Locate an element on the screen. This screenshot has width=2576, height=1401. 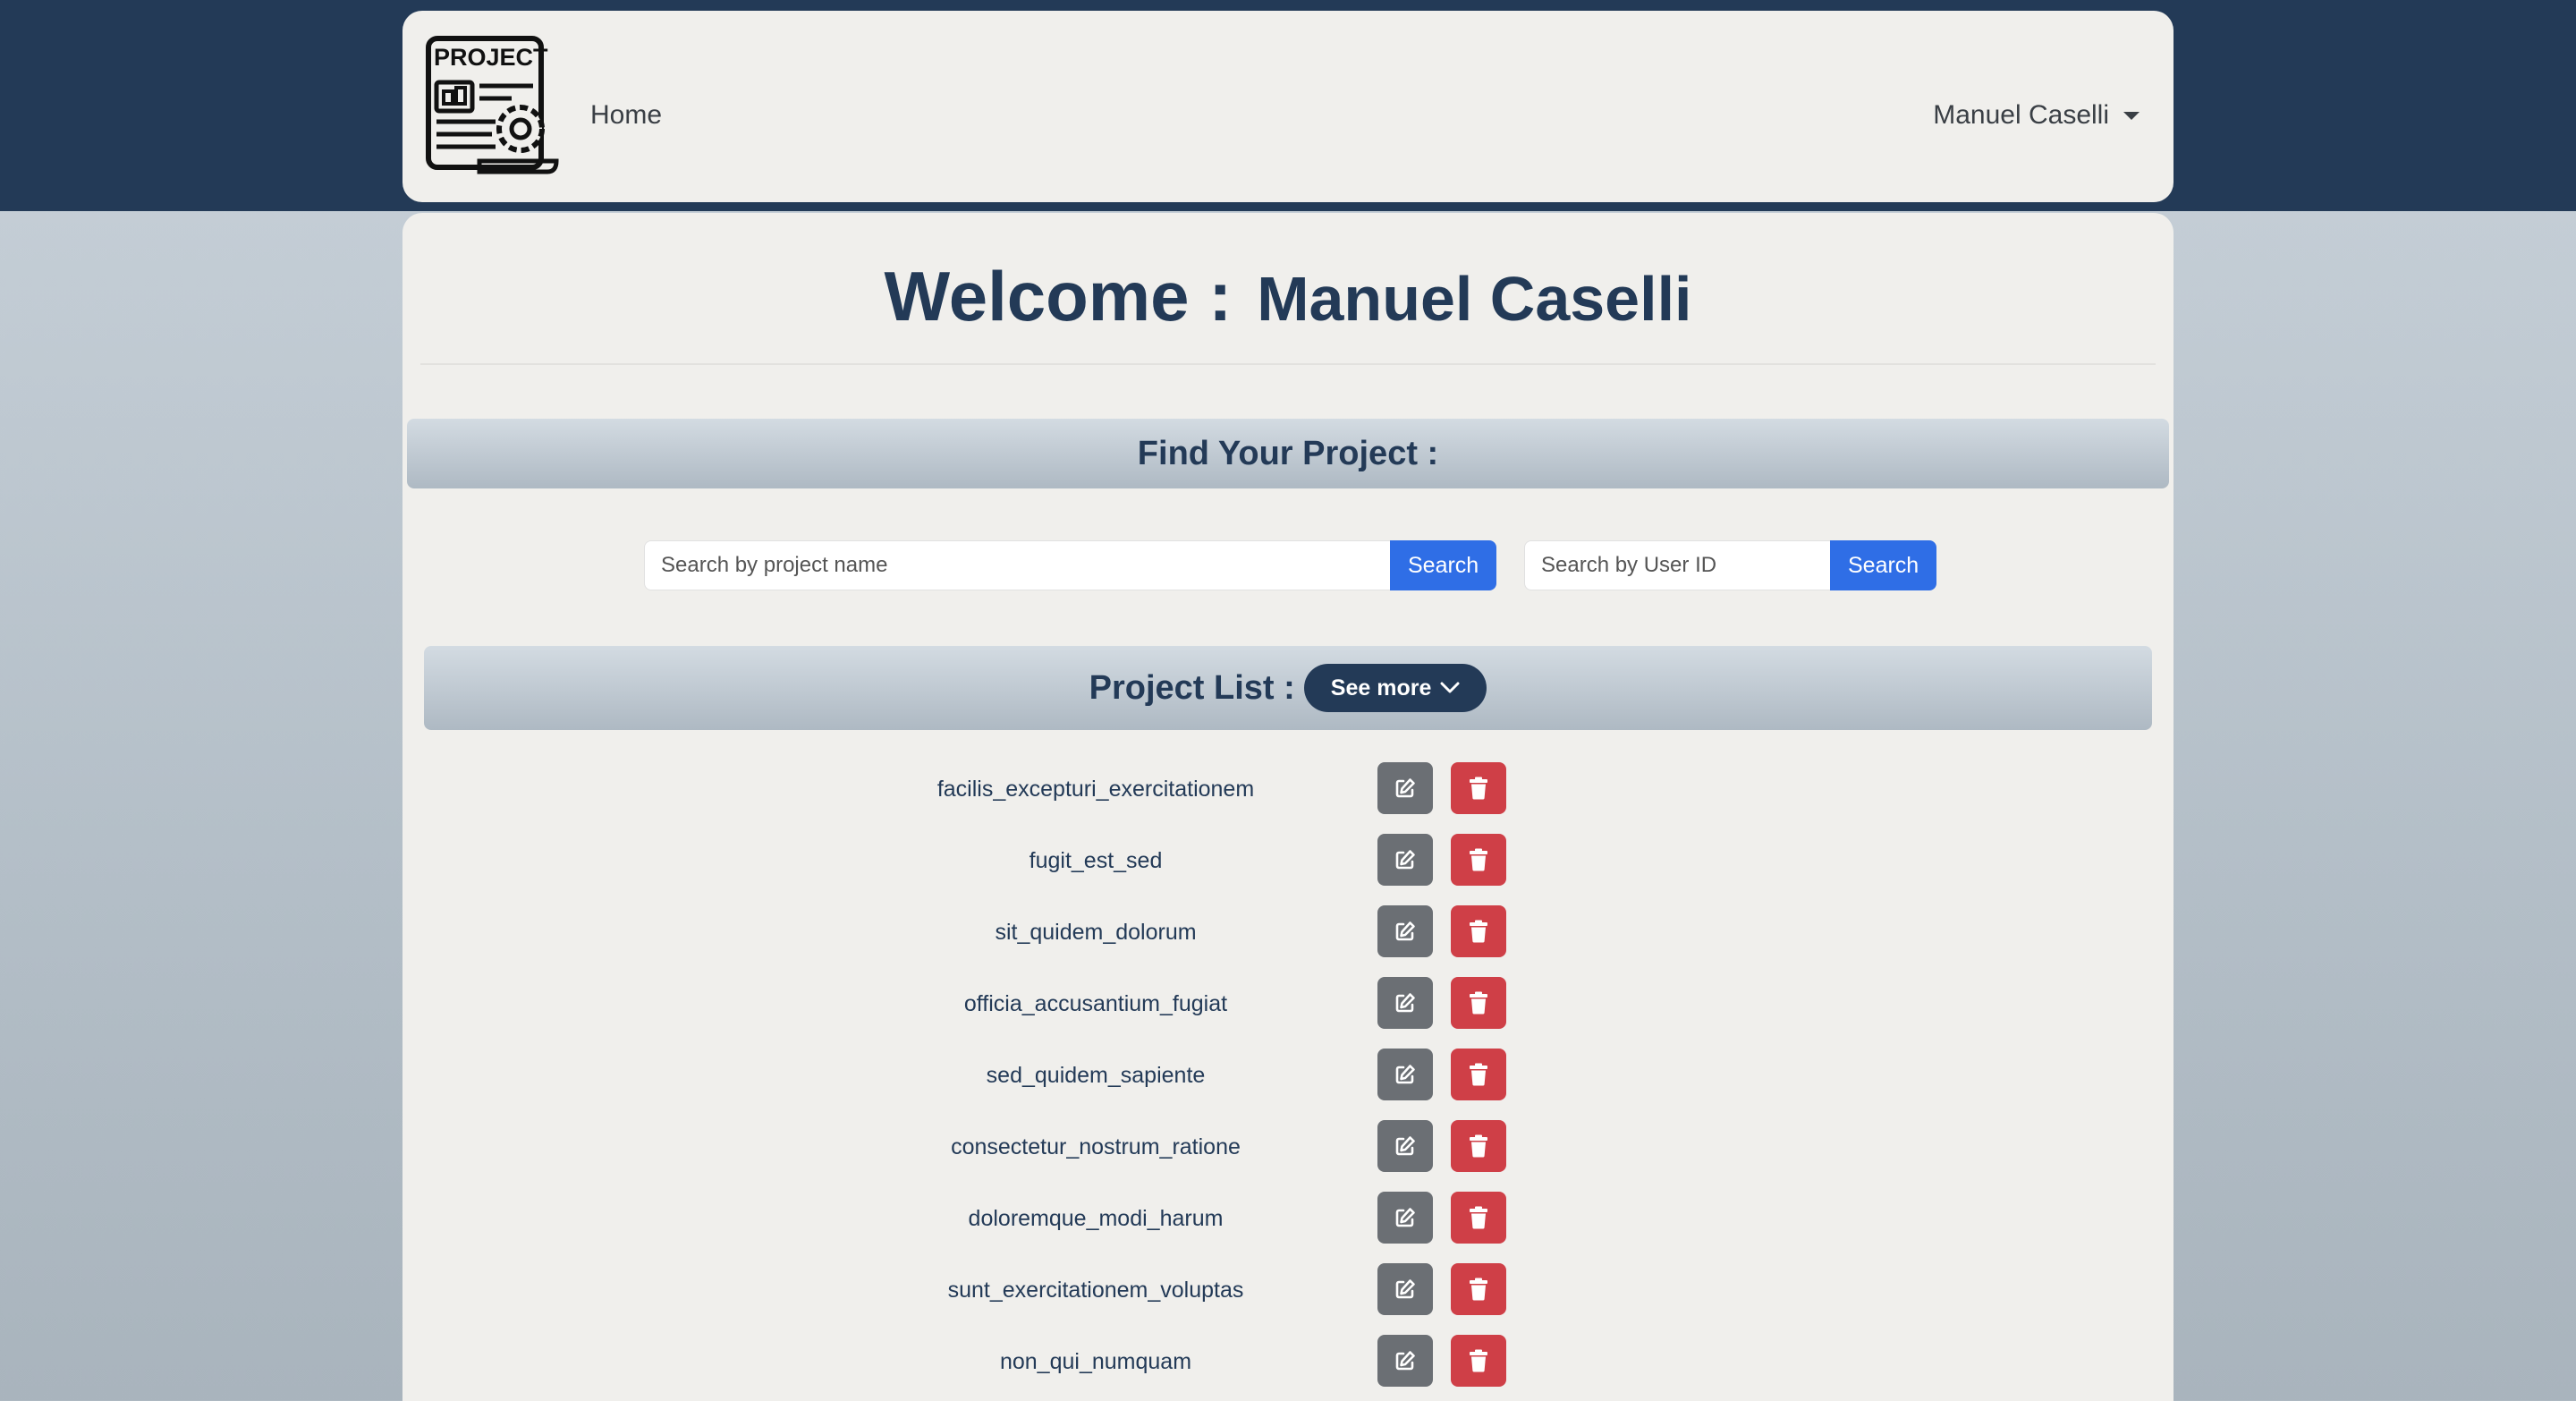
project-name: sit_quidem_dolorum is located at coordinates (1095, 932).